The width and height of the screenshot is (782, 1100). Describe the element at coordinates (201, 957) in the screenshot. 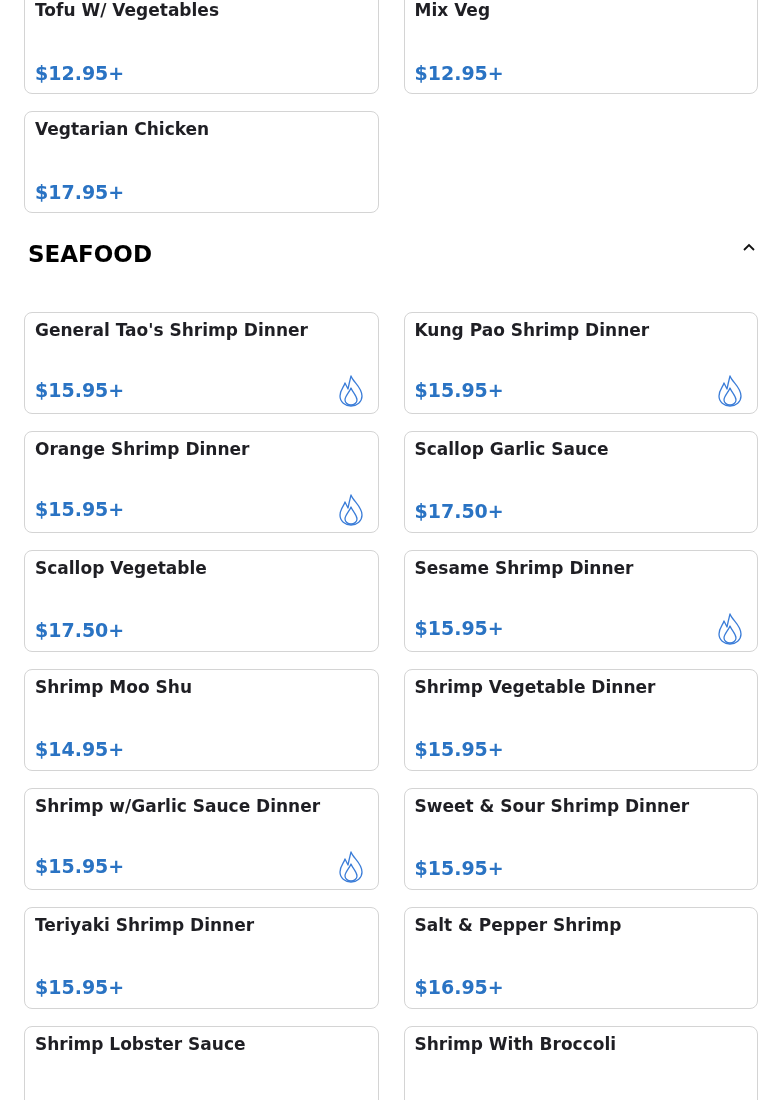

I see `menu-item-card: Teriyaki Shrimp Dinner $15.95+` at that location.